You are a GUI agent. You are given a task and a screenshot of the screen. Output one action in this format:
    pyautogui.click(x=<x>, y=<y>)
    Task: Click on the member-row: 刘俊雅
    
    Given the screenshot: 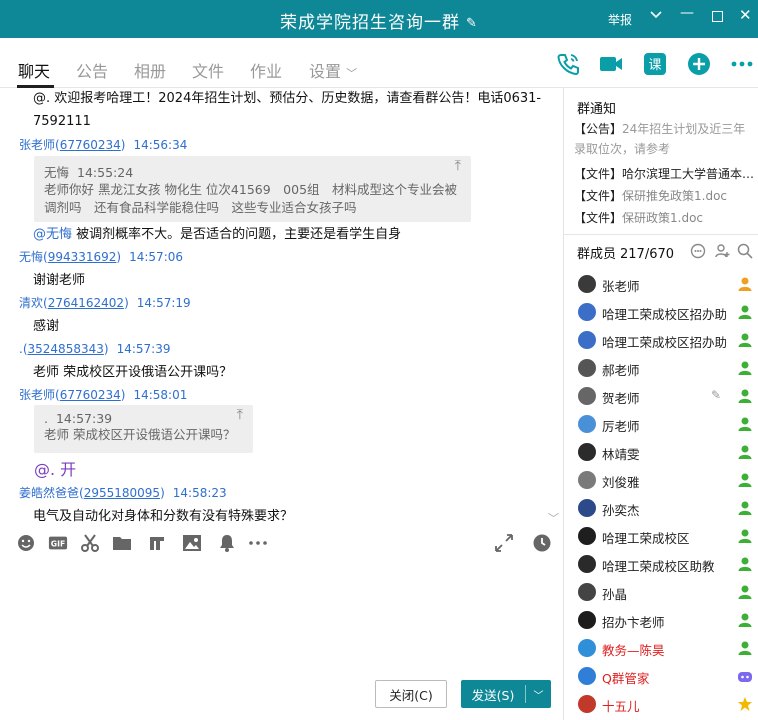 What is the action you would take?
    pyautogui.click(x=661, y=481)
    